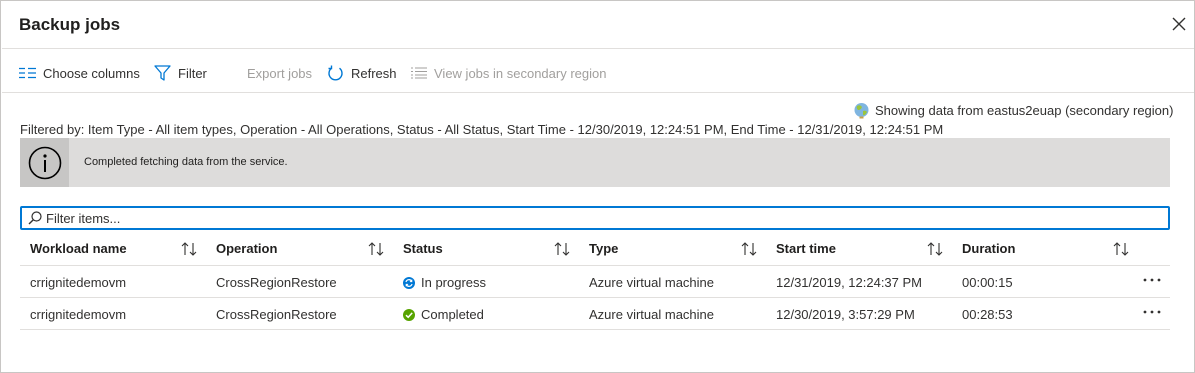 The height and width of the screenshot is (373, 1195). What do you see at coordinates (35, 218) in the screenshot?
I see `search-icon` at bounding box center [35, 218].